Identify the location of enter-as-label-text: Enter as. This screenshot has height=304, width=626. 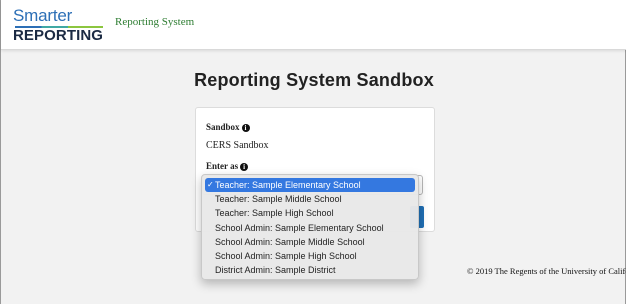
(222, 166).